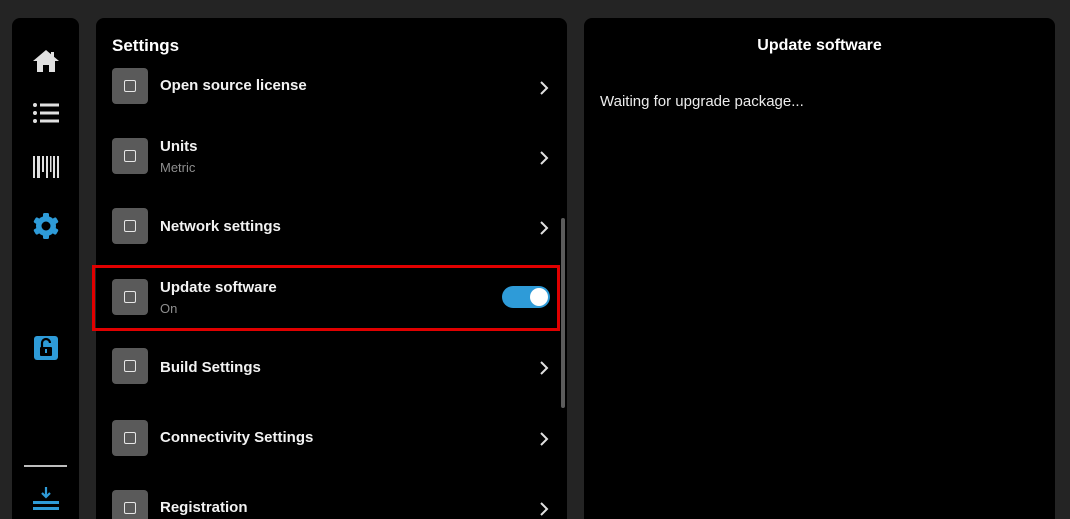  I want to click on unlock-icon, so click(45, 348).